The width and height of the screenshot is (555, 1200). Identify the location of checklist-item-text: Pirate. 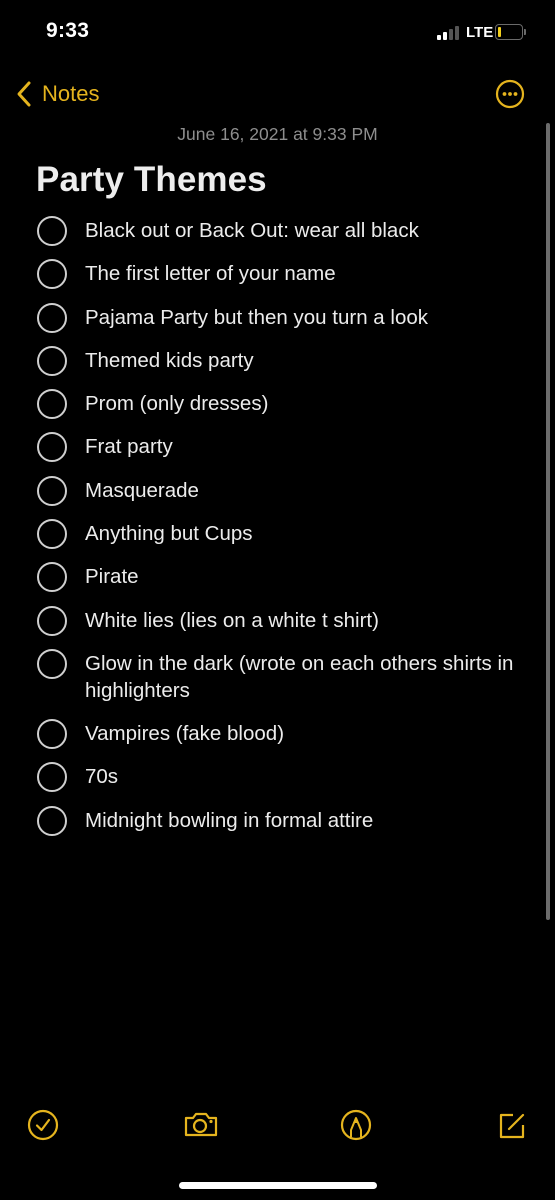
(112, 574).